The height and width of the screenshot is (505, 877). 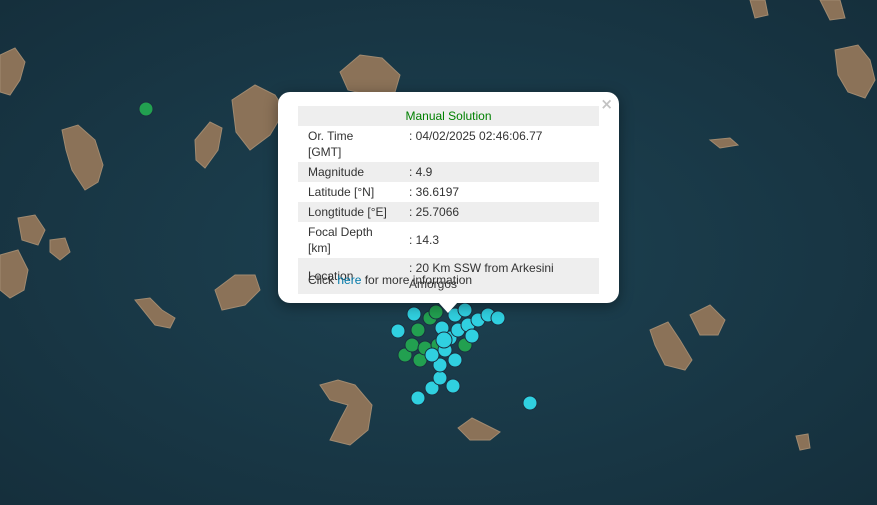 I want to click on popup-title: Manual Solution, so click(x=448, y=116).